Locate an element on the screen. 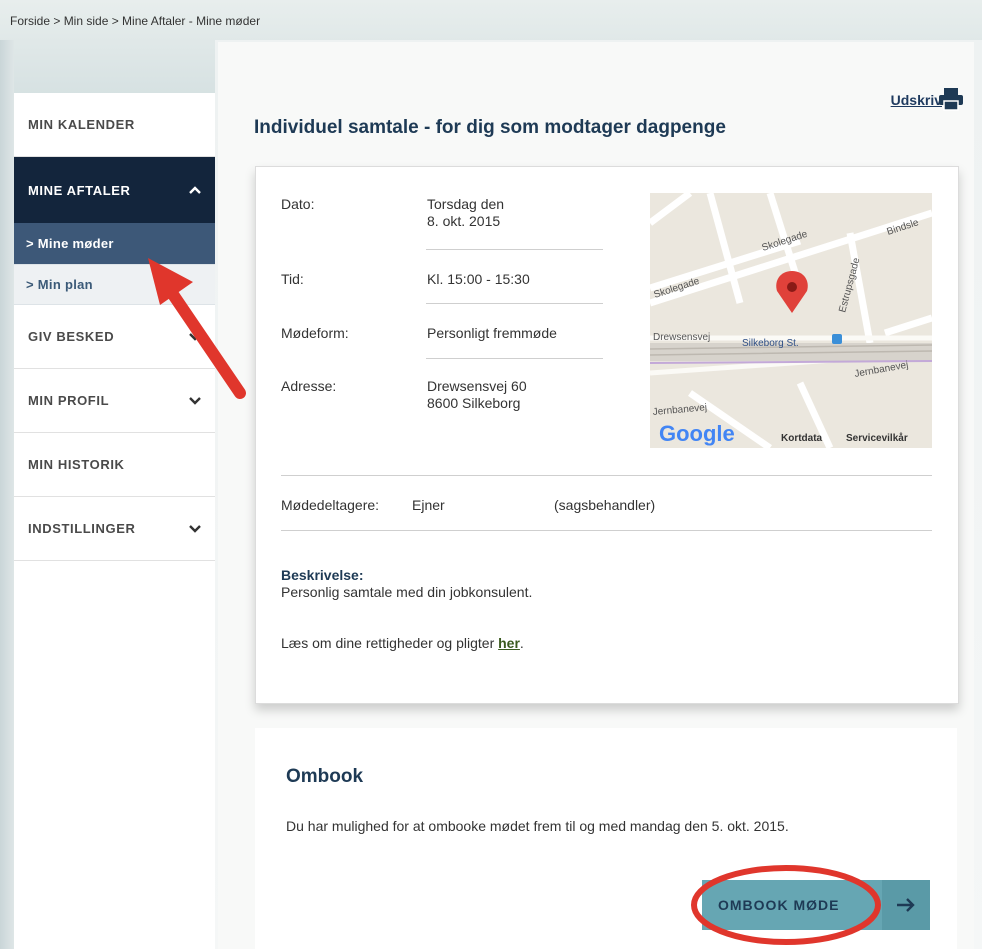 The height and width of the screenshot is (949, 982). sidebar-item-min-profil: MIN PROFIL is located at coordinates (114, 401).